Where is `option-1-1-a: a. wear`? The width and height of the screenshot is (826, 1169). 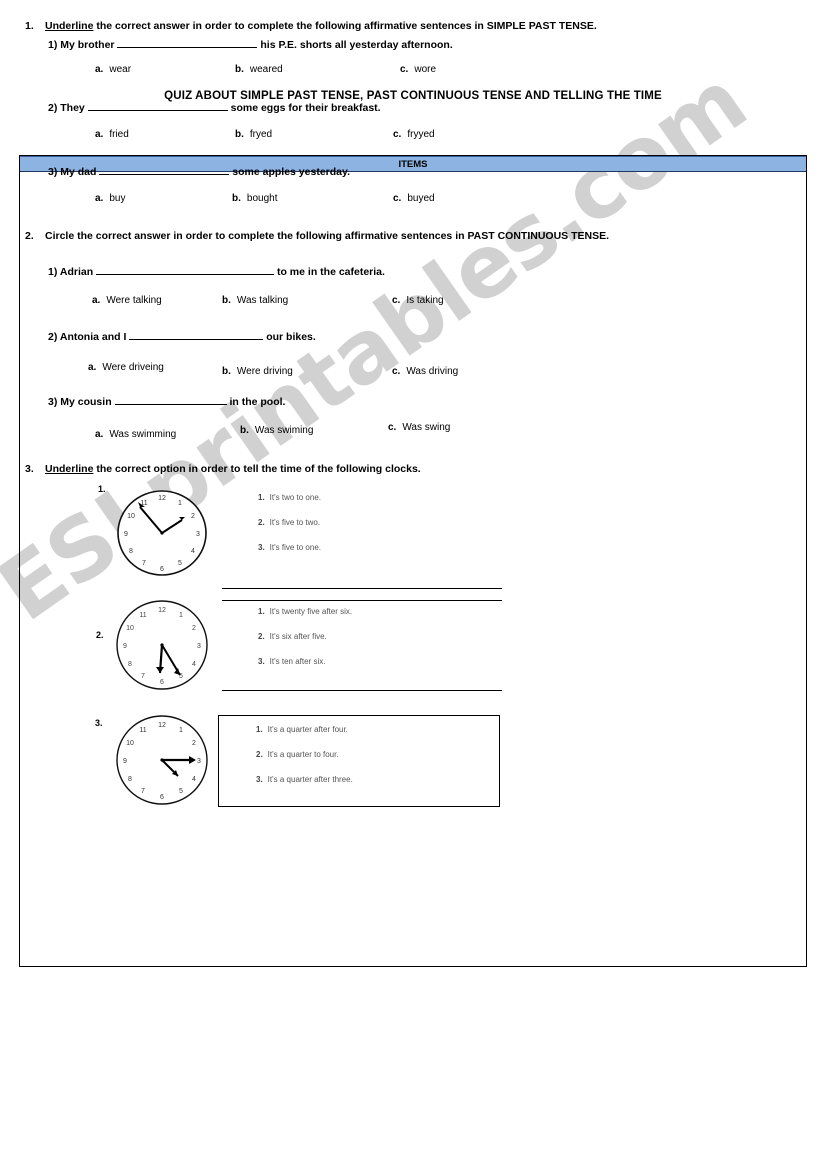
option-1-1-a: a. wear is located at coordinates (113, 69).